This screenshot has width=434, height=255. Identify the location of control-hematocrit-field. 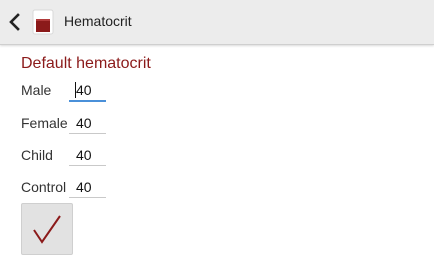
(87, 187).